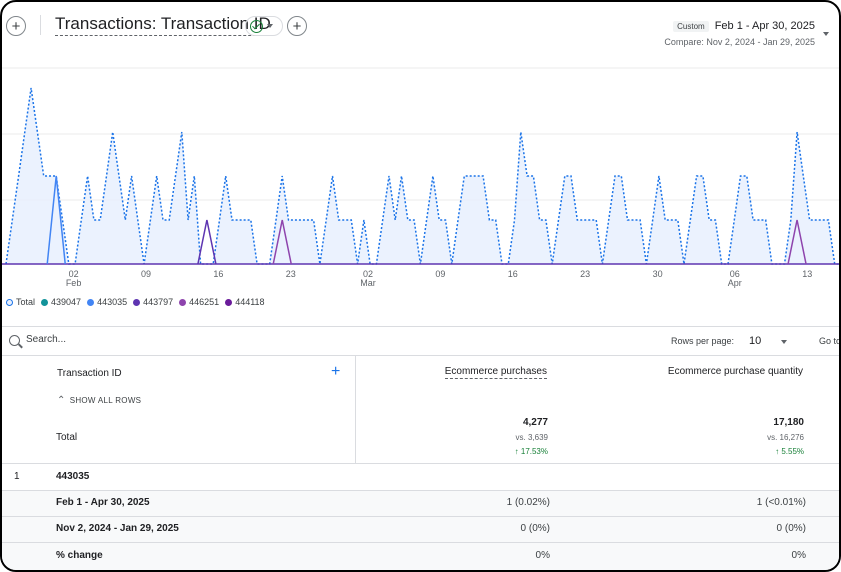 This screenshot has height=572, width=841. What do you see at coordinates (542, 555) in the screenshot?
I see `sub-row-metric1: 0%` at bounding box center [542, 555].